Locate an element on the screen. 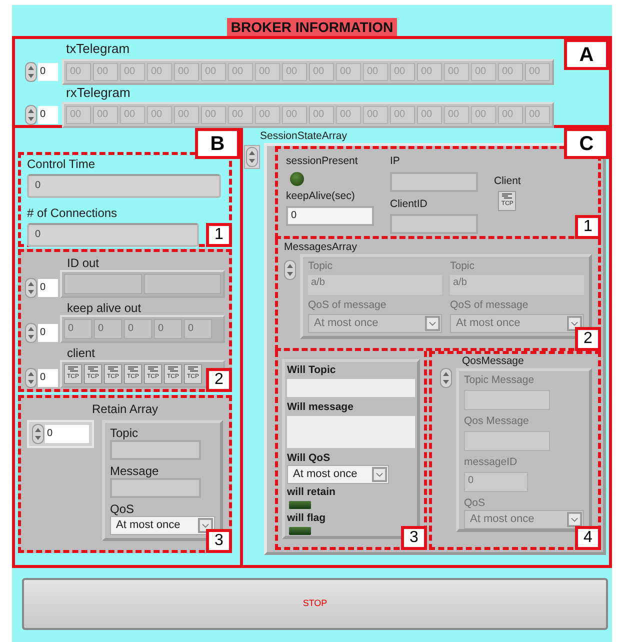  array-label: Retain Array is located at coordinates (125, 409).